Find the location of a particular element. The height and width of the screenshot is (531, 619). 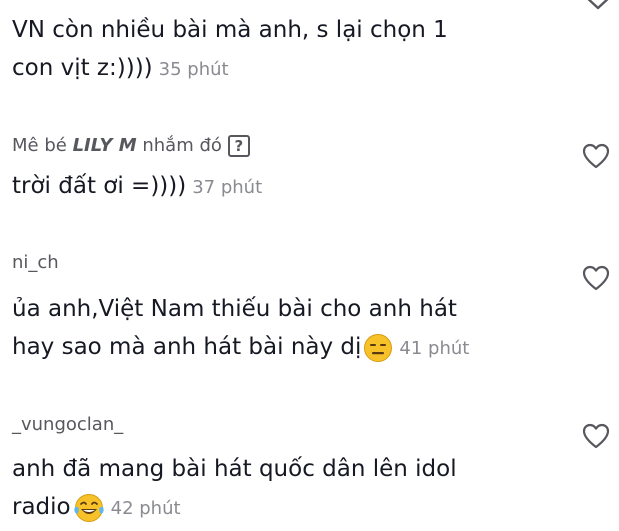

comment-text-line: hay sao mà anh hát bài này dị is located at coordinates (187, 347).